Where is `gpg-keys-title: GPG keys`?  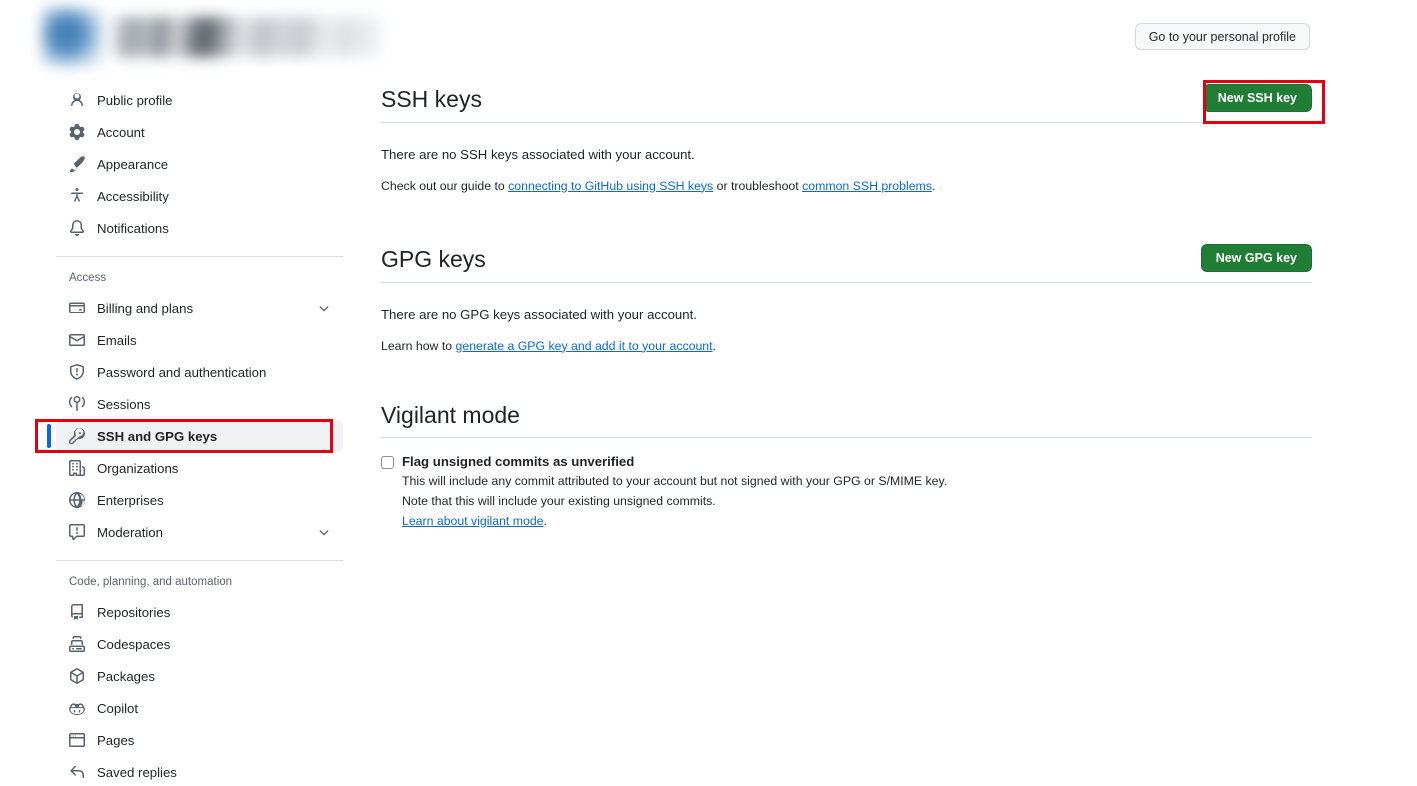
gpg-keys-title: GPG keys is located at coordinates (433, 259).